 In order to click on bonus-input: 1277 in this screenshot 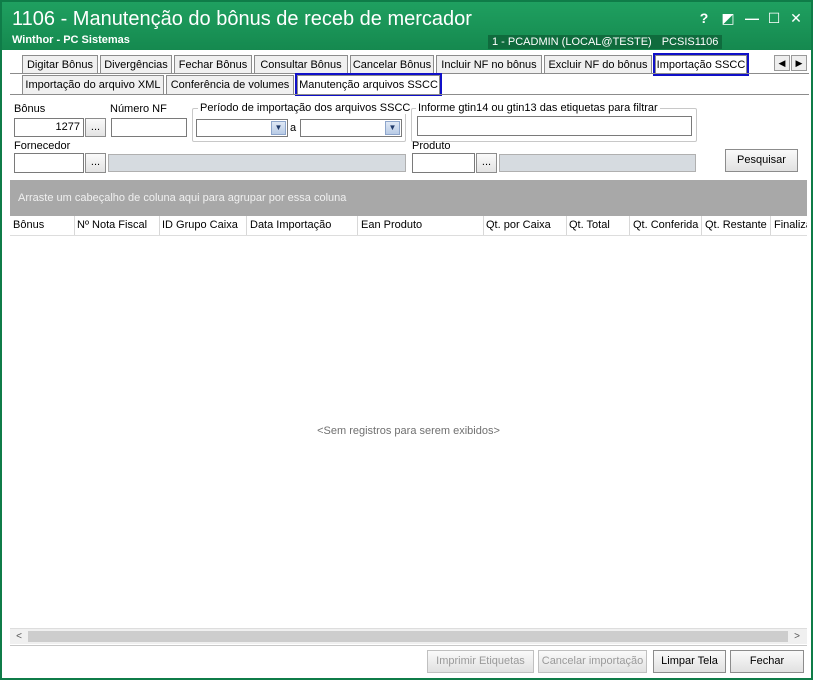, I will do `click(49, 127)`.